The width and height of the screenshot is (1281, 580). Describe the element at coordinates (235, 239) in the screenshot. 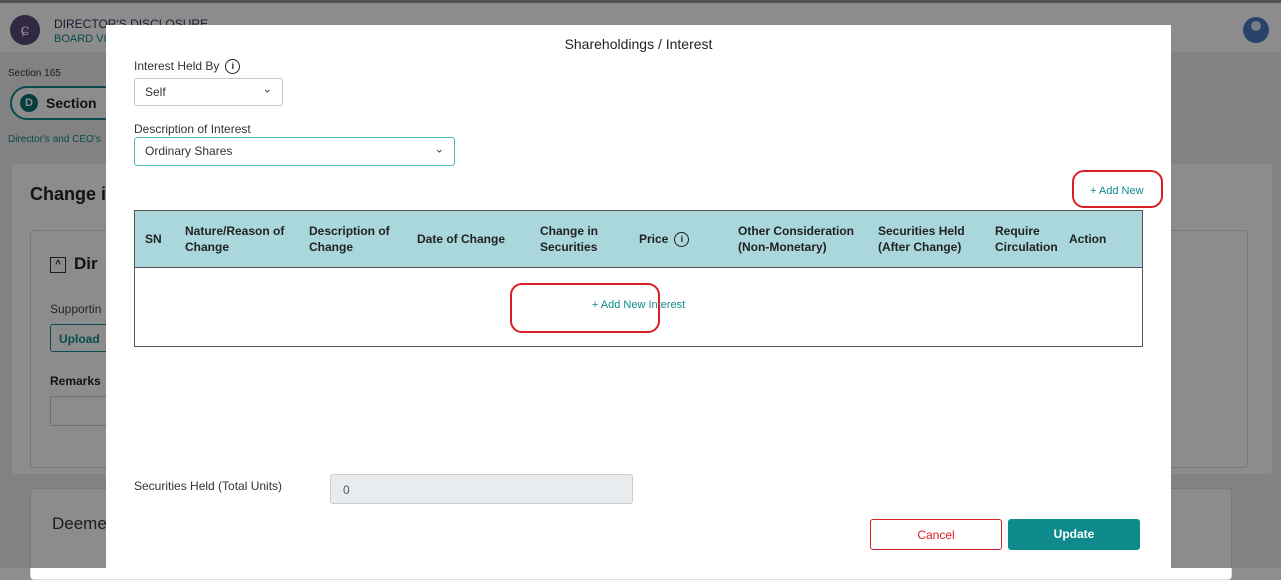

I see `column-header: Nature/Reason of Change` at that location.